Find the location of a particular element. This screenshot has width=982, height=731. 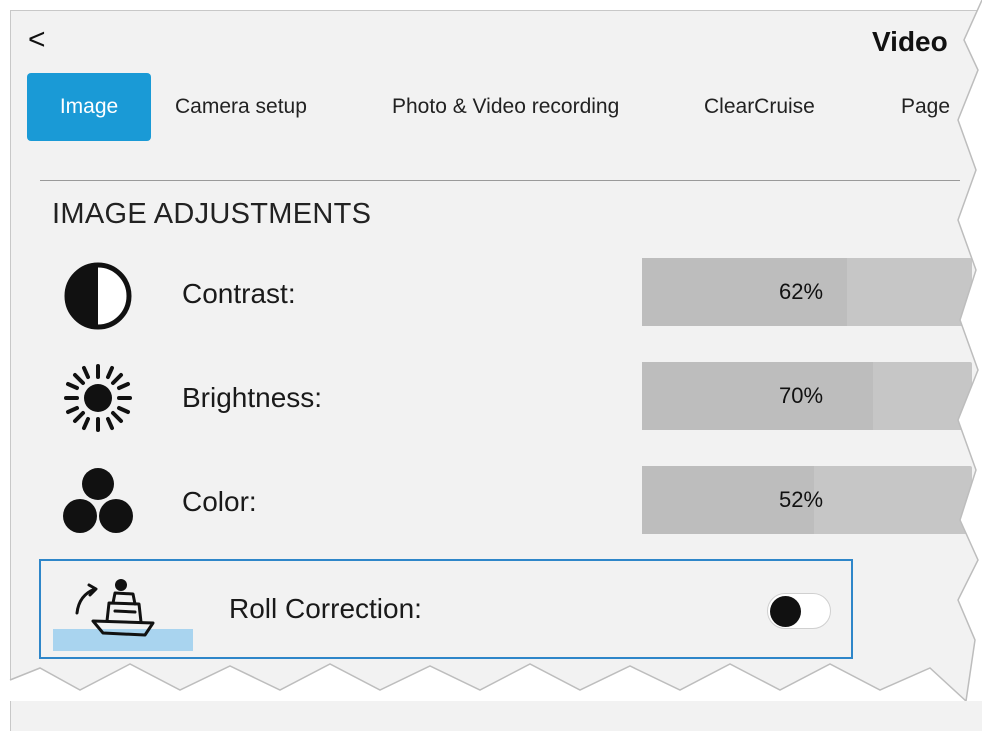

contrast-slider: 62% is located at coordinates (807, 292).